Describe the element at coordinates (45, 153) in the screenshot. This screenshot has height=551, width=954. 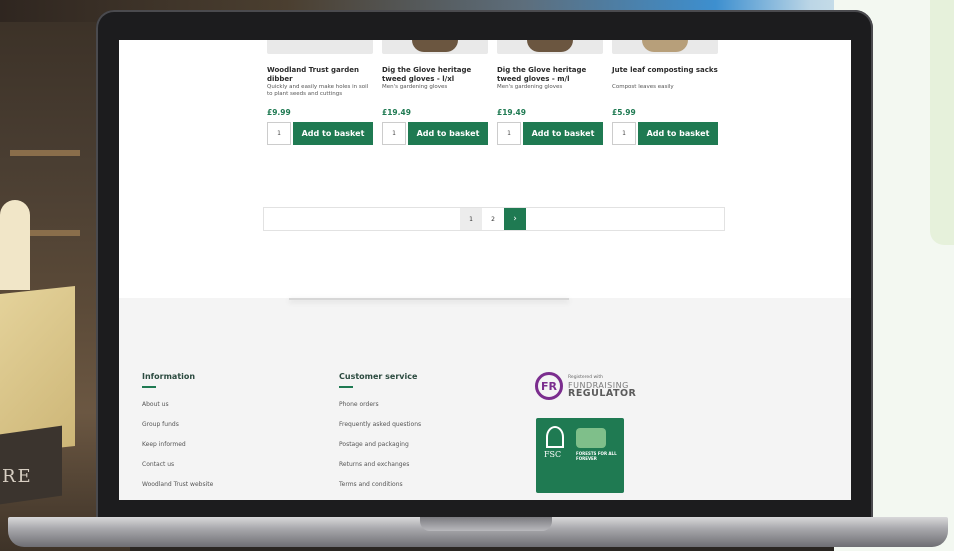
I see `background-shelf` at that location.